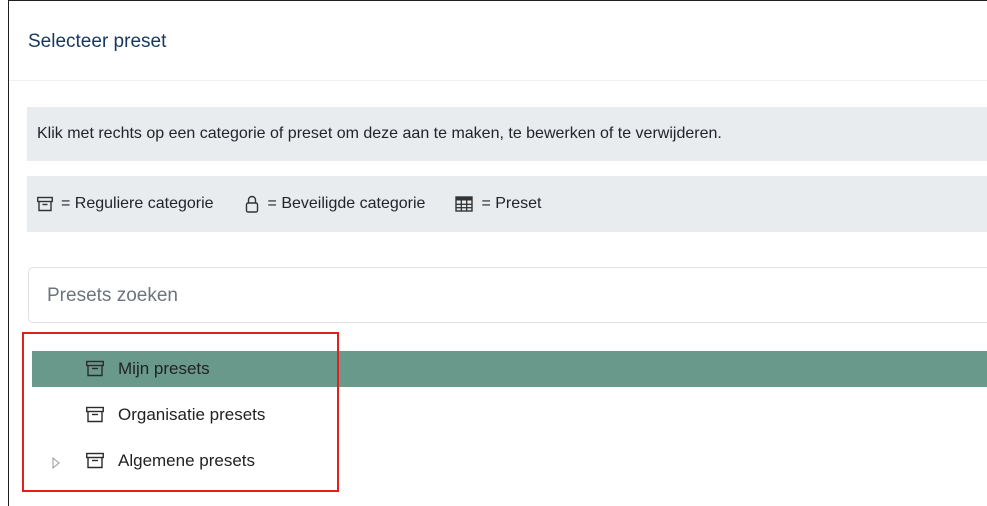 The height and width of the screenshot is (506, 987). Describe the element at coordinates (8, 253) in the screenshot. I see `window-left-border` at that location.